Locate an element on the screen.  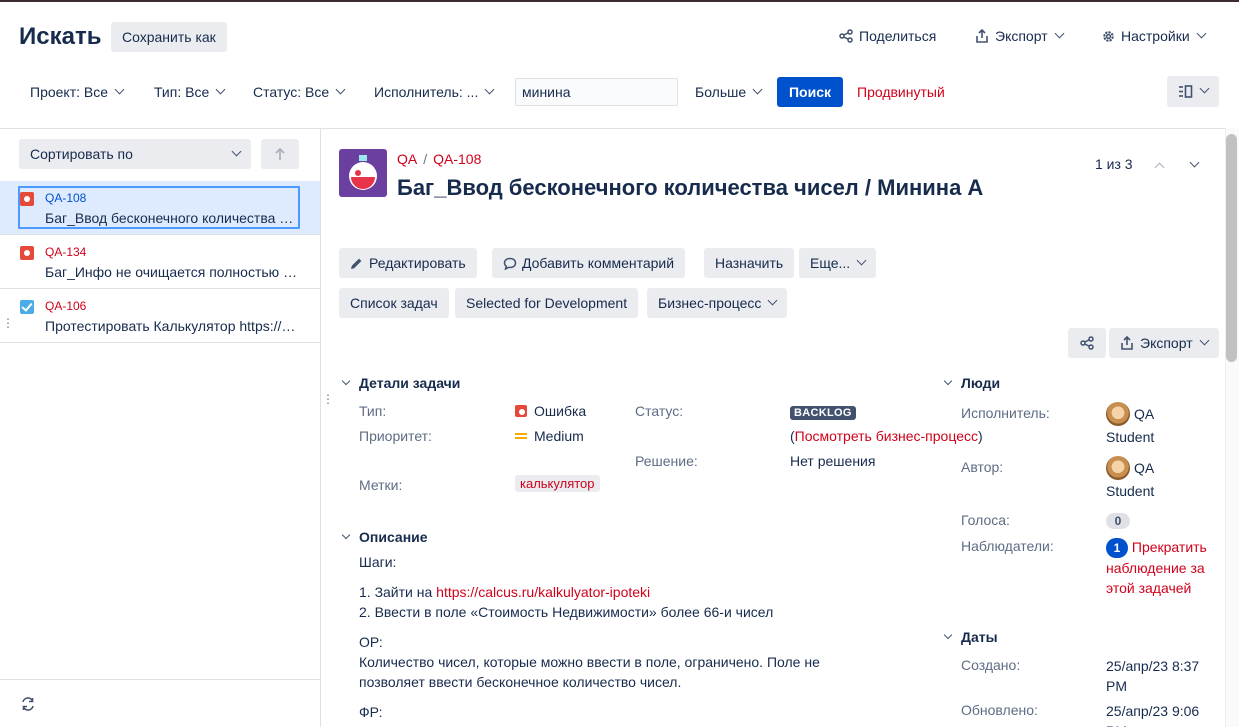
watchers-count: 1 is located at coordinates (1117, 548).